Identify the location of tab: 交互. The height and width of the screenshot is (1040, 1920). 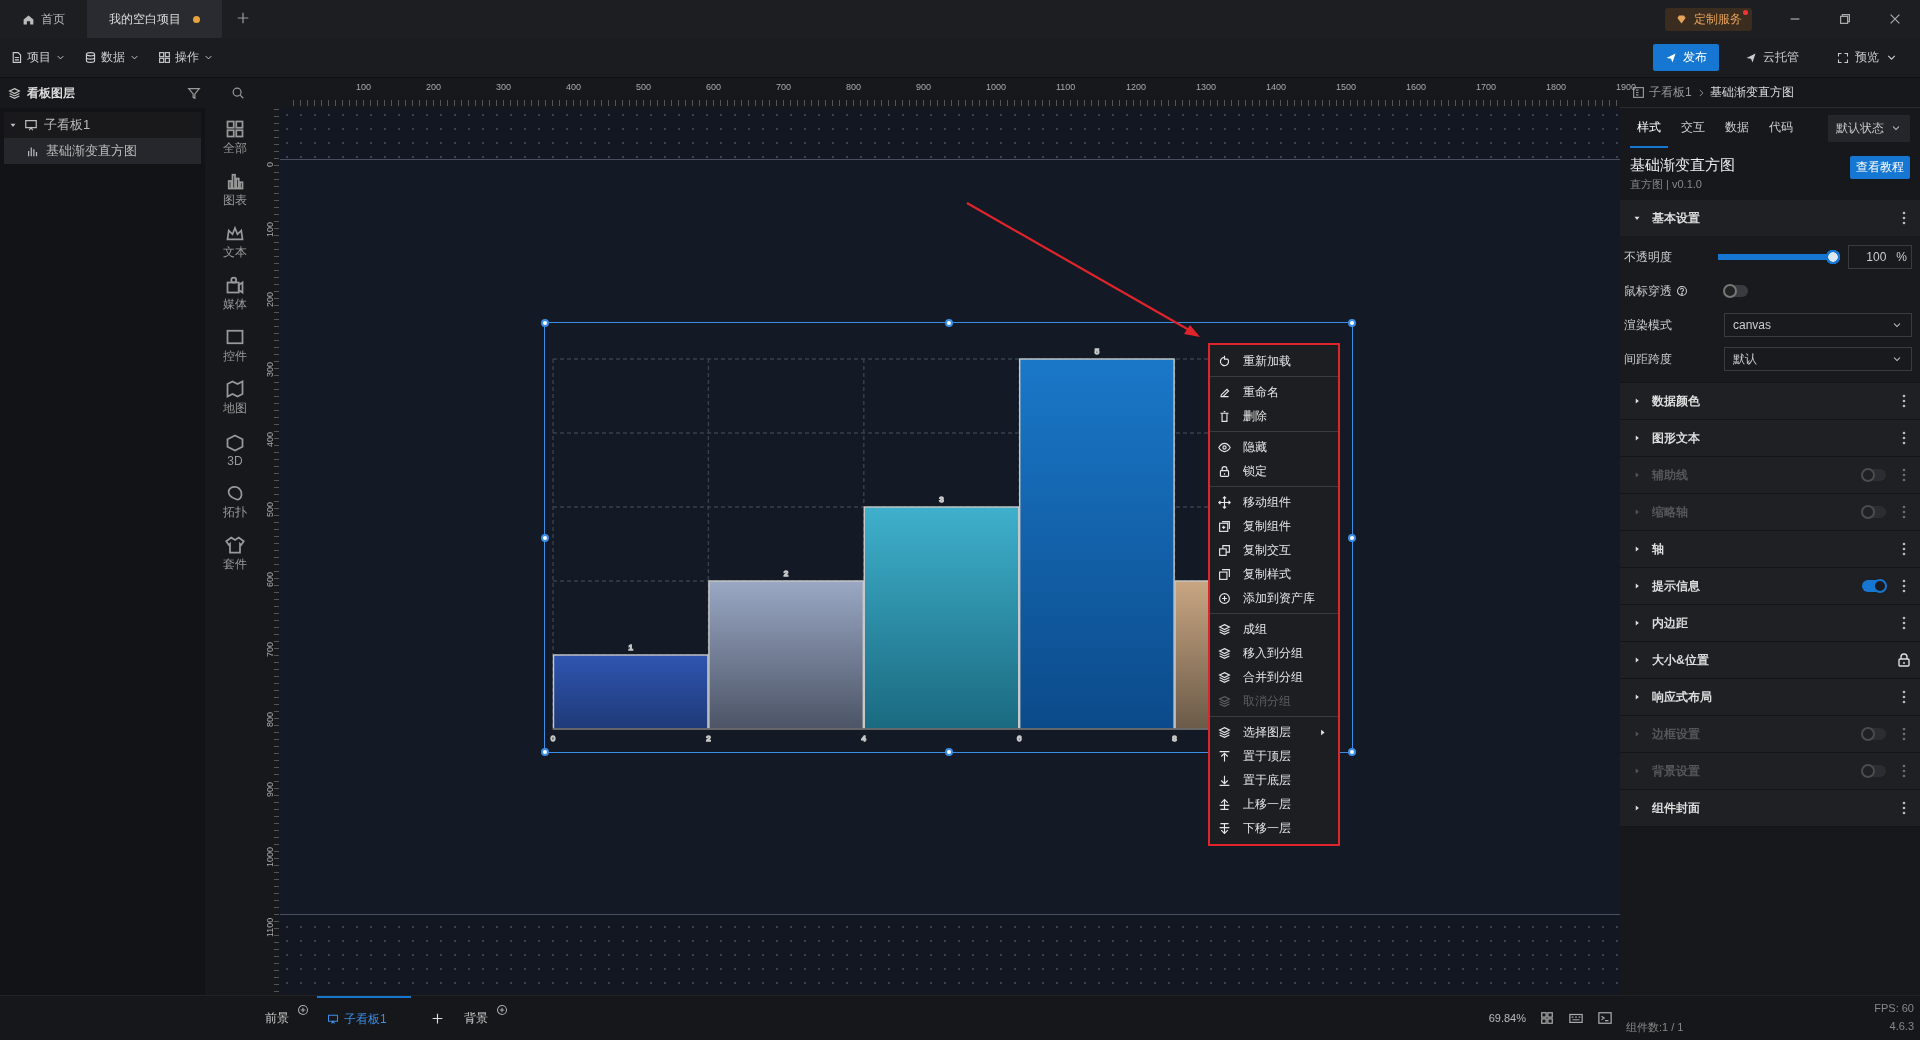
(1693, 128).